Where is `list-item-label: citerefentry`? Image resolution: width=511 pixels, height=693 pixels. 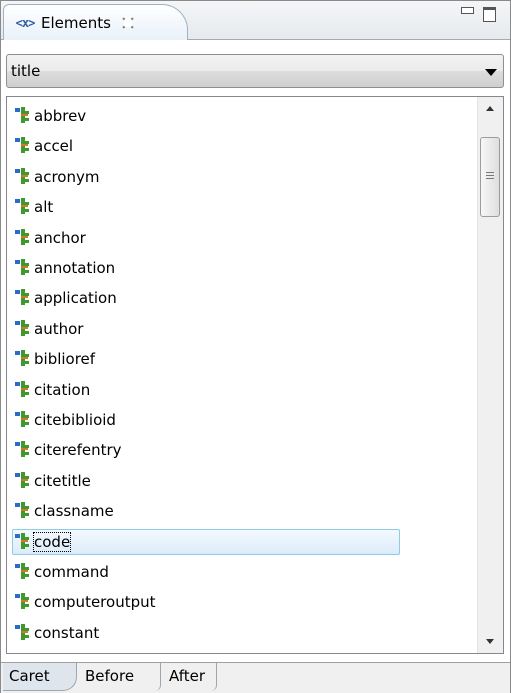
list-item-label: citerefentry is located at coordinates (78, 450).